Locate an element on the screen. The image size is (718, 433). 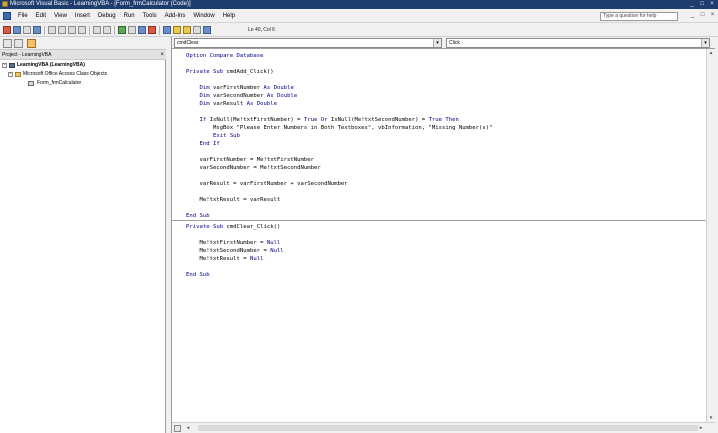
tree-node-label: Form_frmCalculator is located at coordinates (59, 83).